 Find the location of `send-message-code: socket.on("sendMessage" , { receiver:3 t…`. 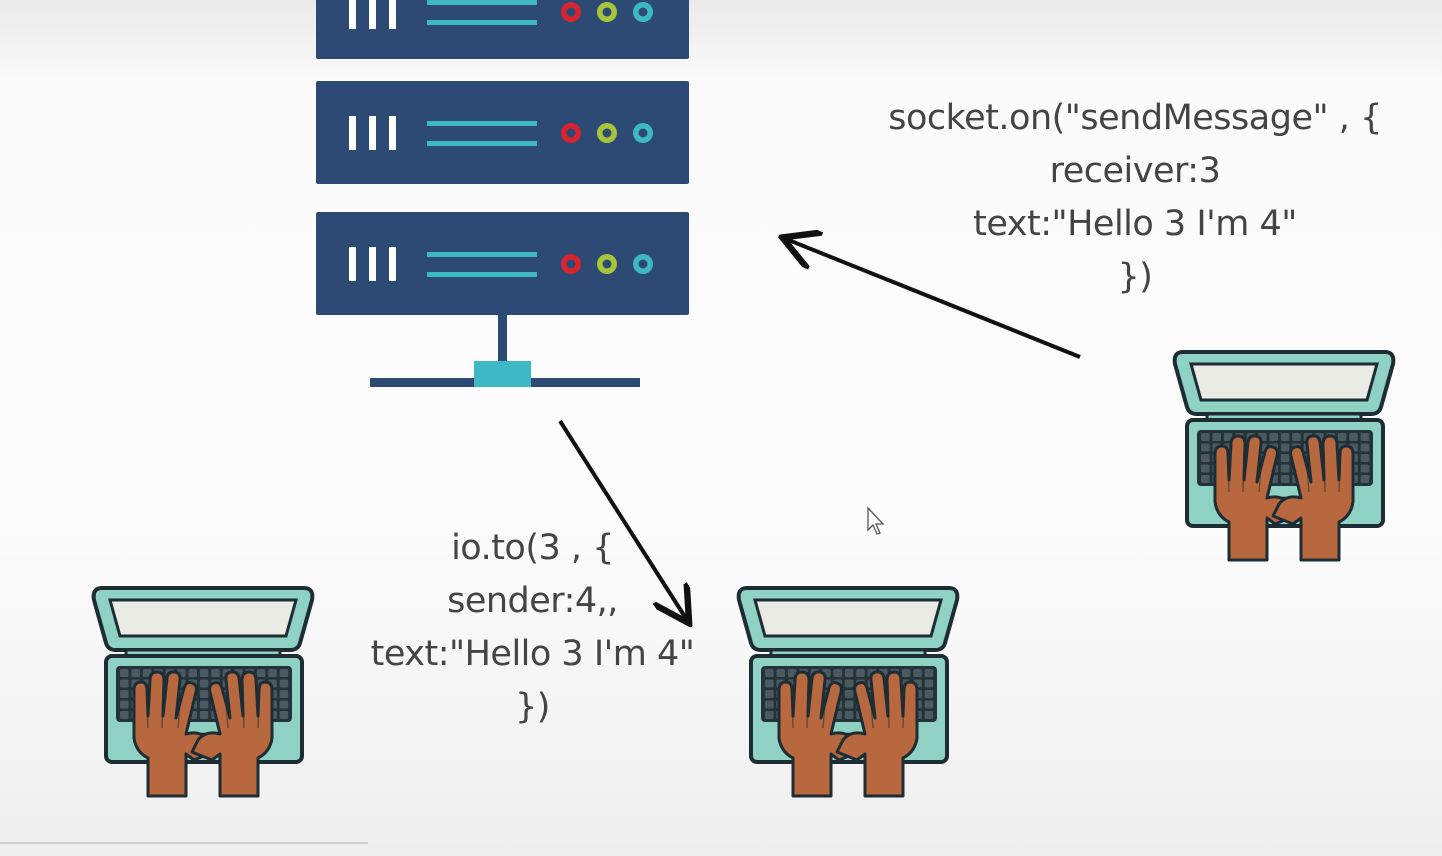

send-message-code: socket.on("sendMessage" , { receiver:3 t… is located at coordinates (1135, 198).